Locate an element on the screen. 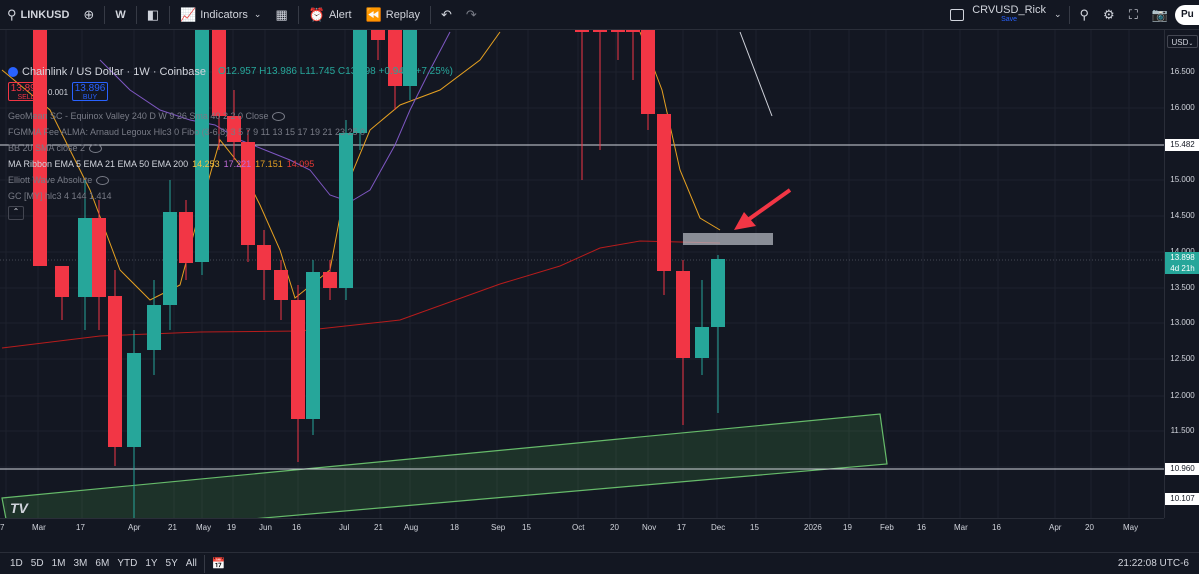 The height and width of the screenshot is (574, 1199). undo-button: ↶ is located at coordinates (446, 15).